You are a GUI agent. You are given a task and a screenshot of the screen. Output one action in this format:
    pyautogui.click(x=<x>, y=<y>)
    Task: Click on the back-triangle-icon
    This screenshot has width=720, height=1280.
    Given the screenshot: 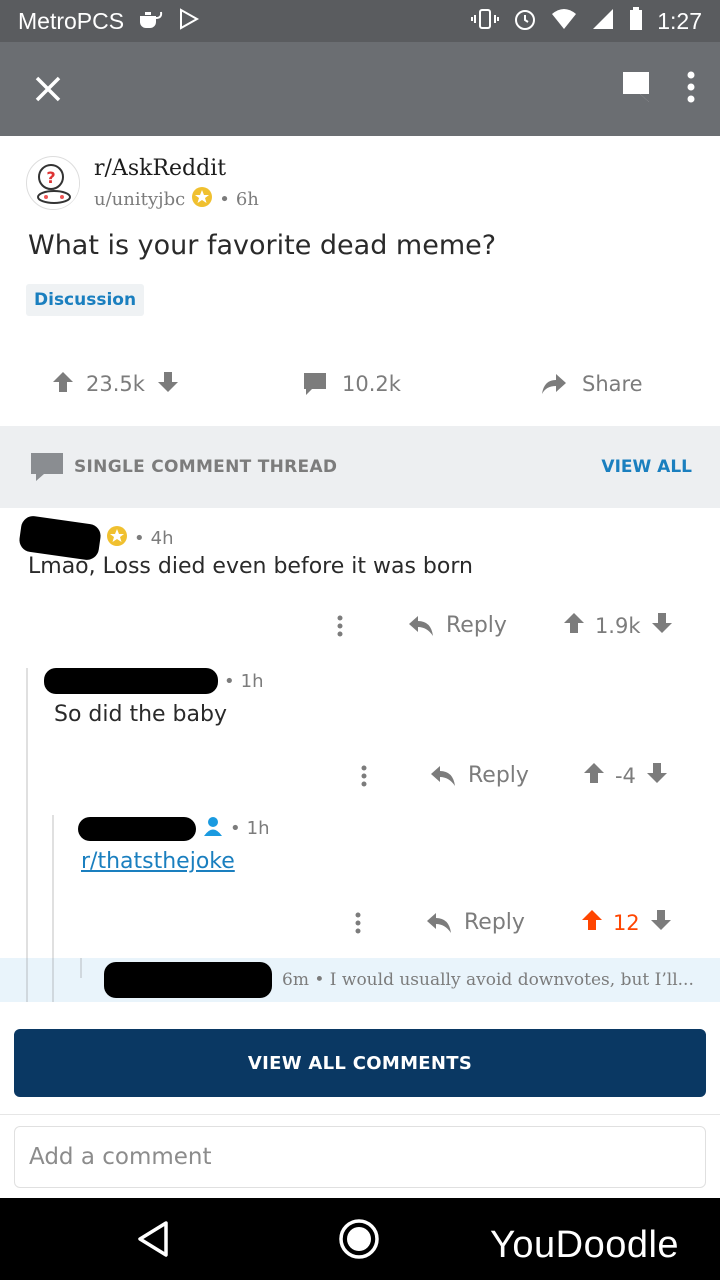 What is the action you would take?
    pyautogui.click(x=153, y=1239)
    